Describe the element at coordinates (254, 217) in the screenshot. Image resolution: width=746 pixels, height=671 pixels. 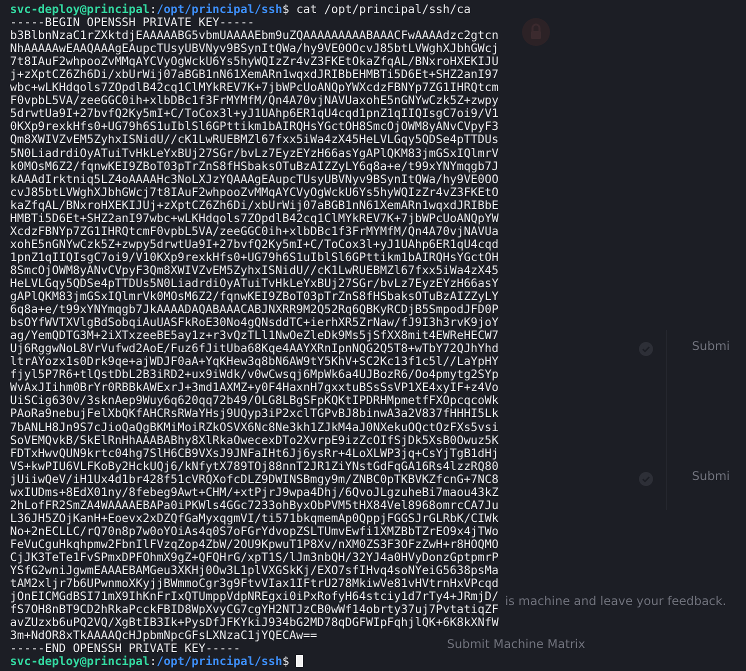
I see `terminal-output-line: HMBTi5D6Et+SHZ2anI97wbc+wLKHdqols7ZOpdlB42cq1ClMYkREV7K+7jbWPcUoANQpYW` at that location.